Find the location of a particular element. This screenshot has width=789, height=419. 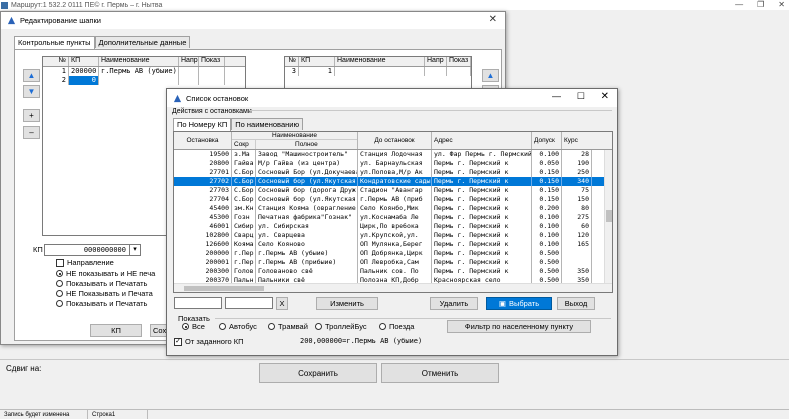

from-kp-checkbox: ✓ От заданного КП is located at coordinates (209, 341).